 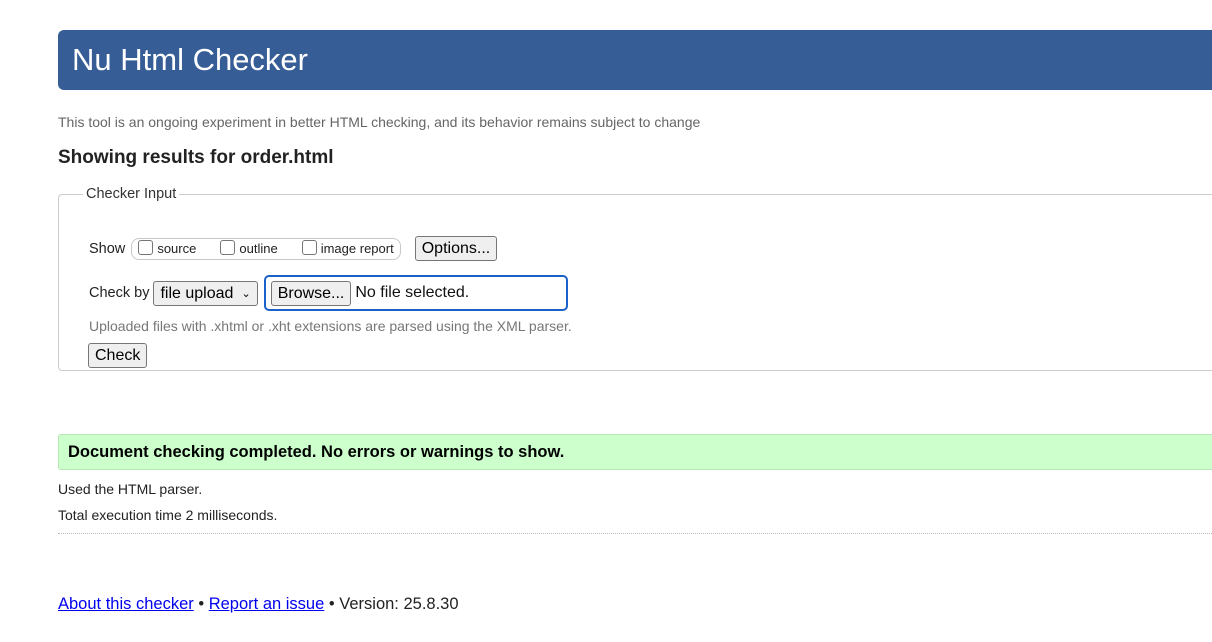 I want to click on outline-checkbox-label: outline, so click(x=258, y=249).